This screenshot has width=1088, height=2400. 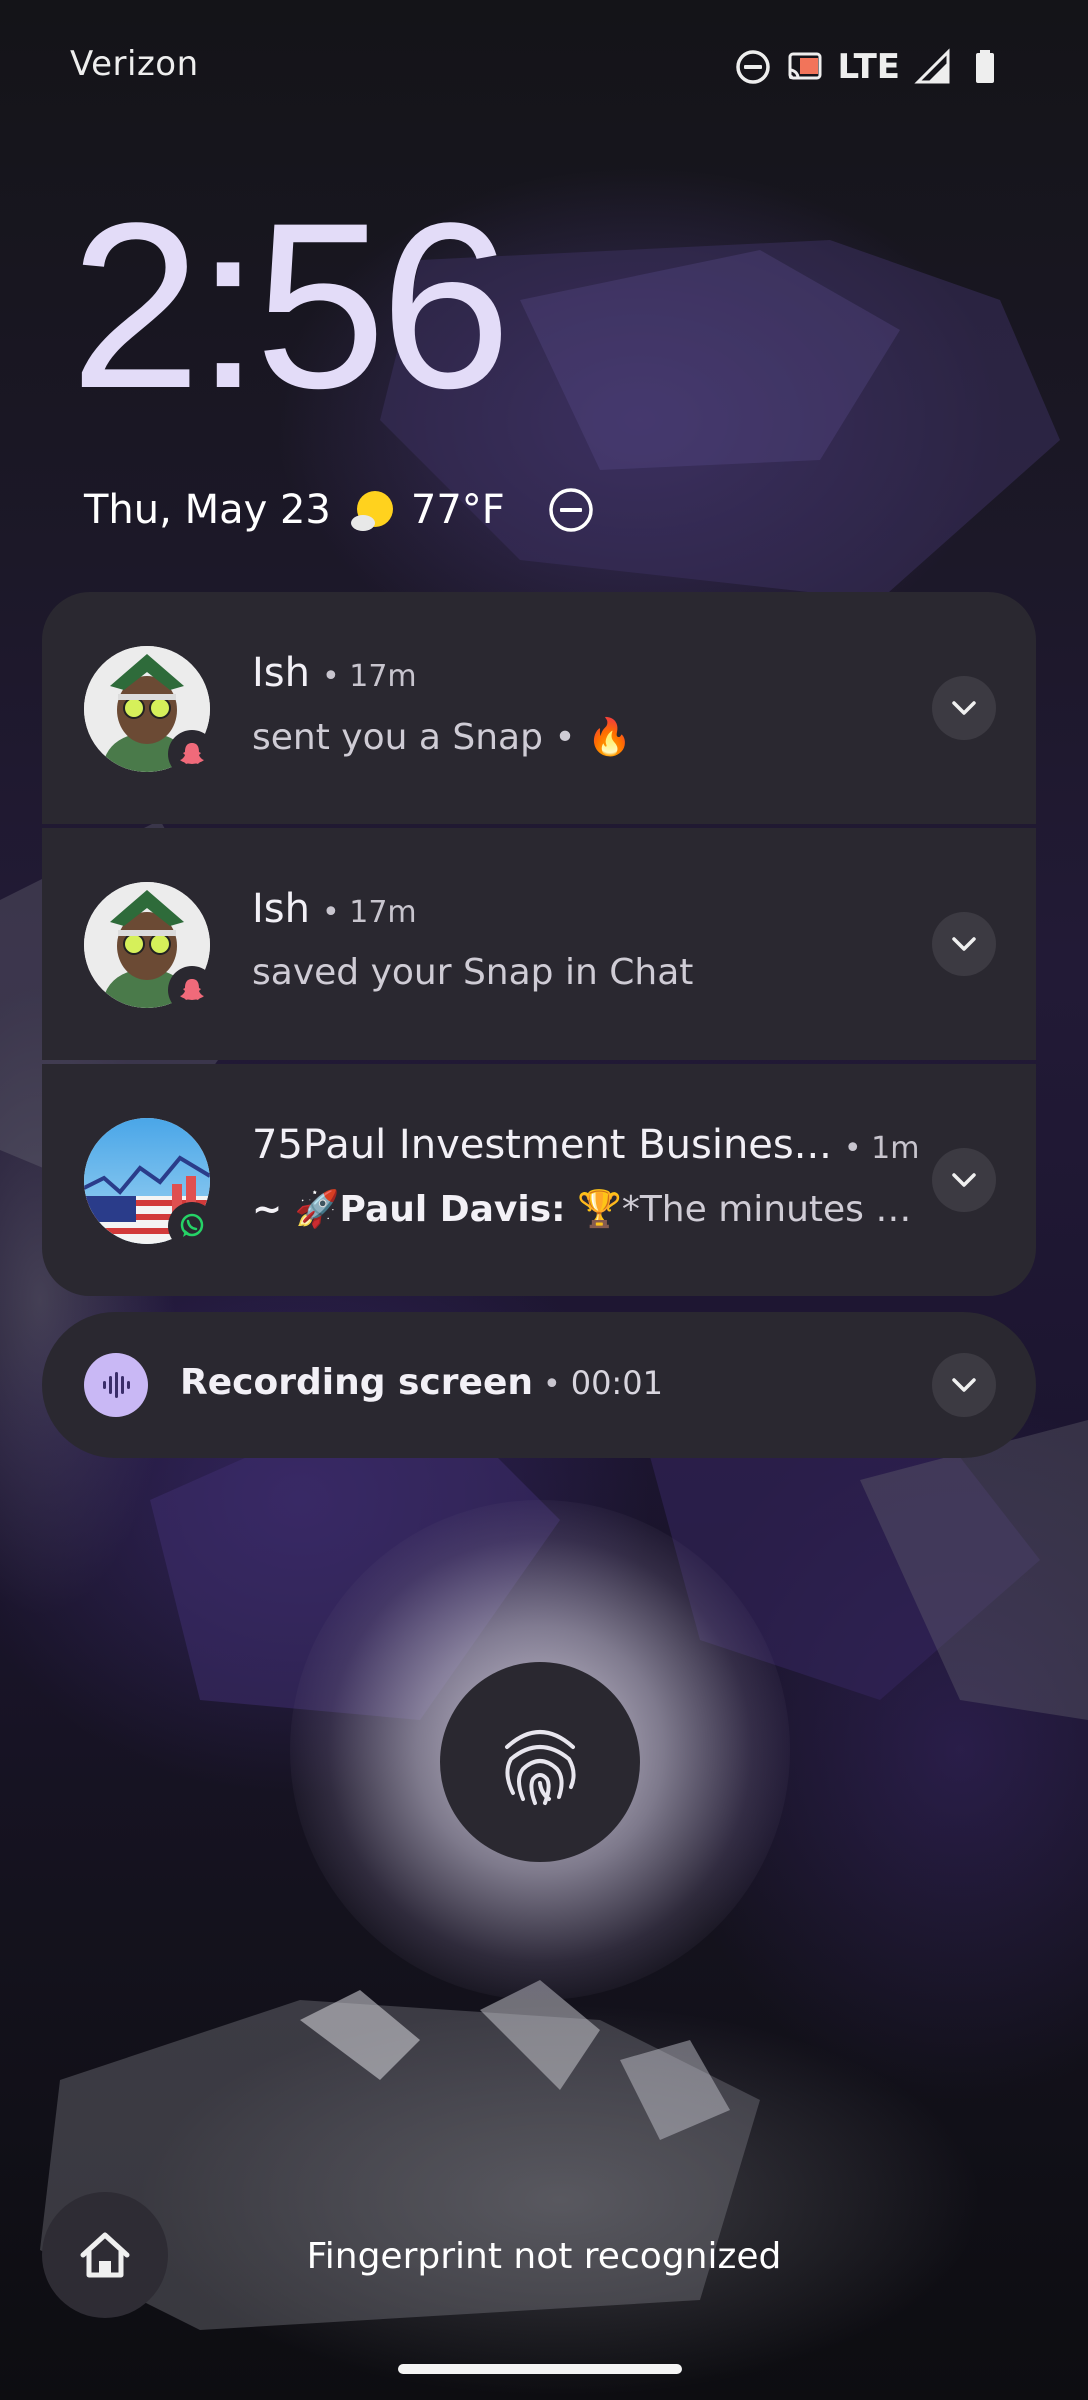 What do you see at coordinates (339, 510) in the screenshot?
I see `date-weather-row: Thu, May 23 77°F` at bounding box center [339, 510].